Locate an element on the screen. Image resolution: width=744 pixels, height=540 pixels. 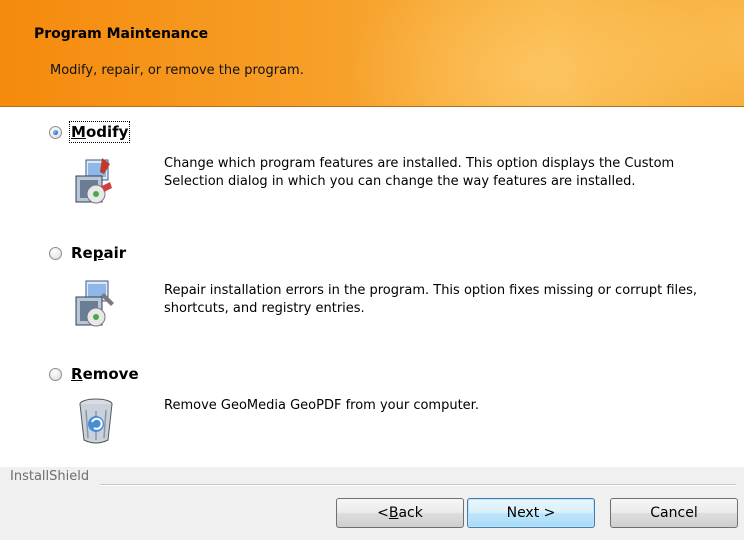
option-modify: Modify is located at coordinates (90, 132).